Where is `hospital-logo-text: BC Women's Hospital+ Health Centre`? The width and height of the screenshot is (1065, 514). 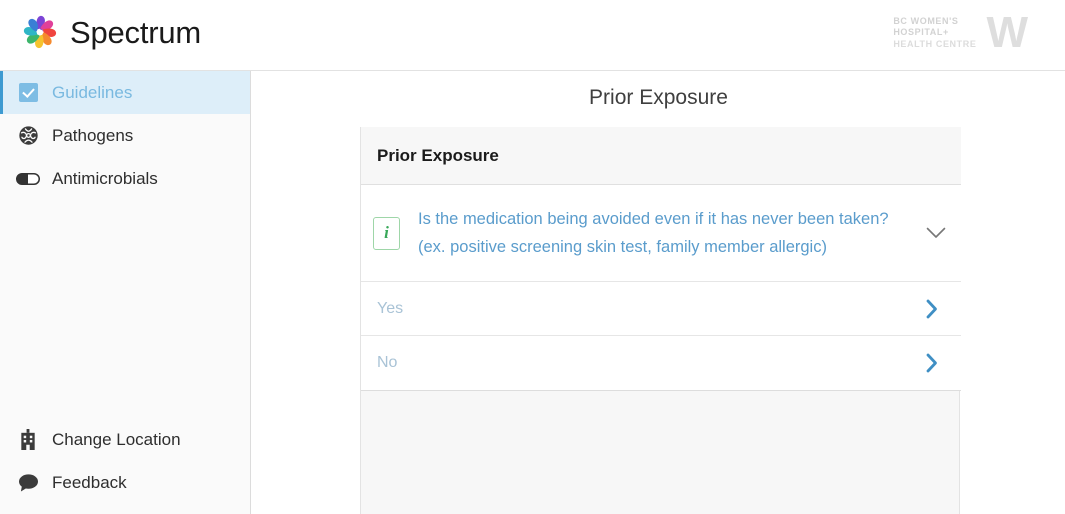 hospital-logo-text: BC Women's Hospital+ Health Centre is located at coordinates (934, 33).